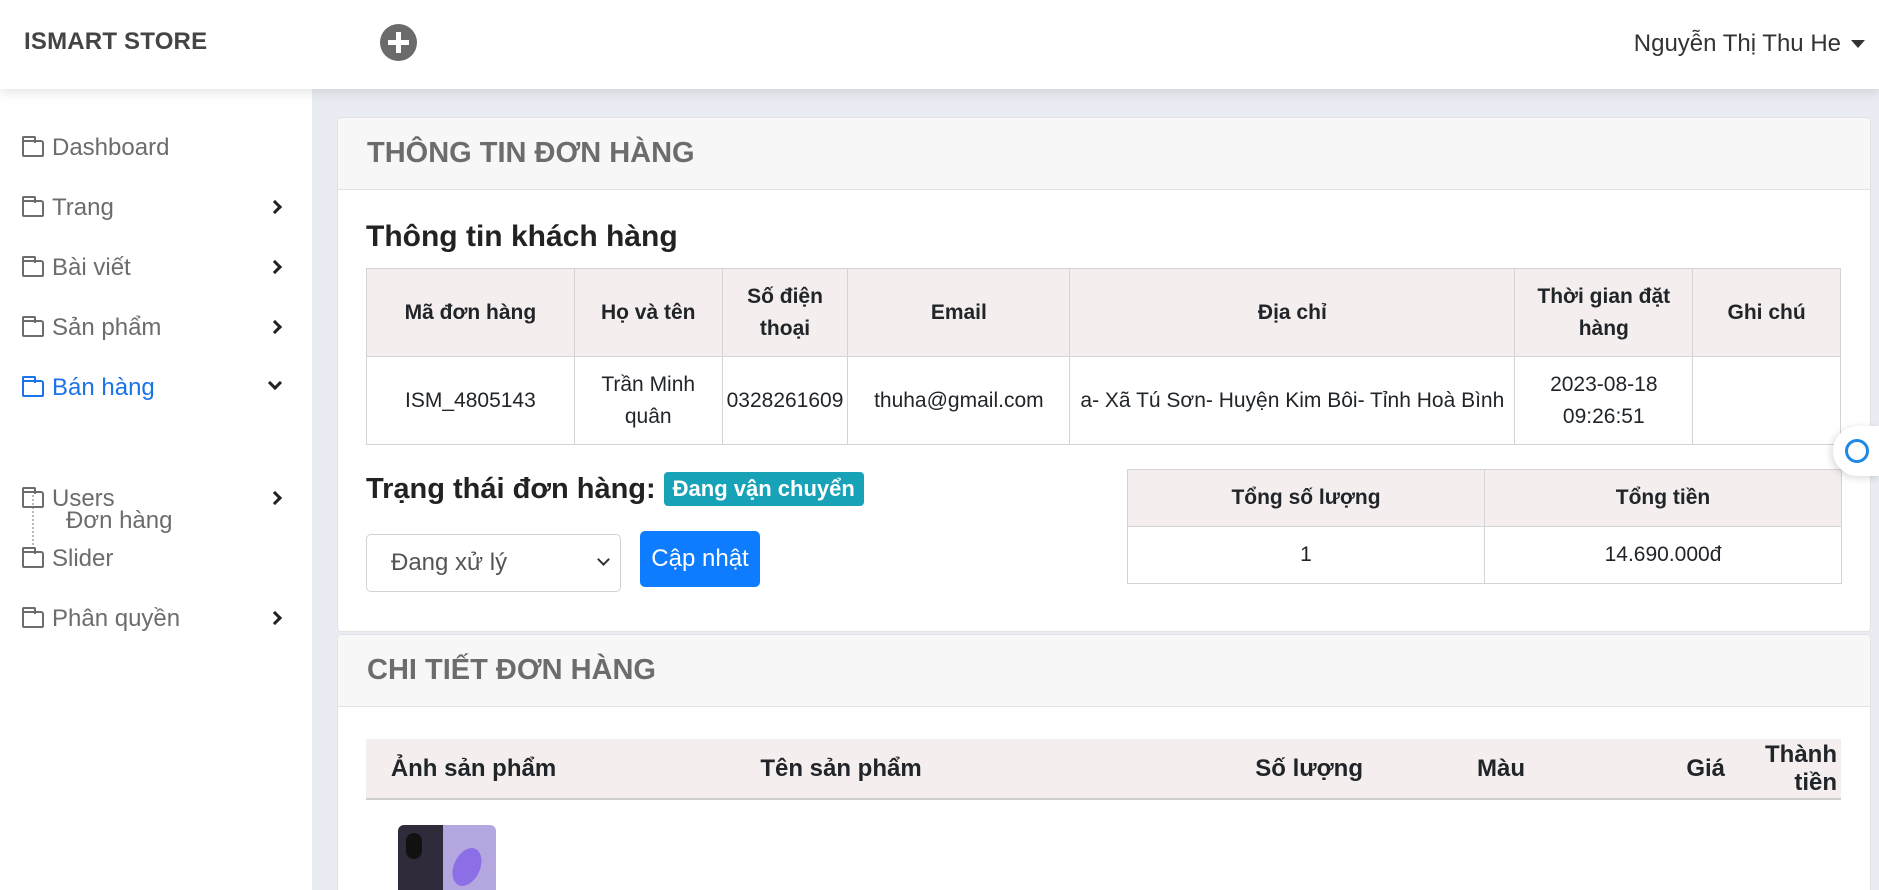 This screenshot has width=1879, height=890. What do you see at coordinates (83, 558) in the screenshot?
I see `sidebar-item-label: Slider` at bounding box center [83, 558].